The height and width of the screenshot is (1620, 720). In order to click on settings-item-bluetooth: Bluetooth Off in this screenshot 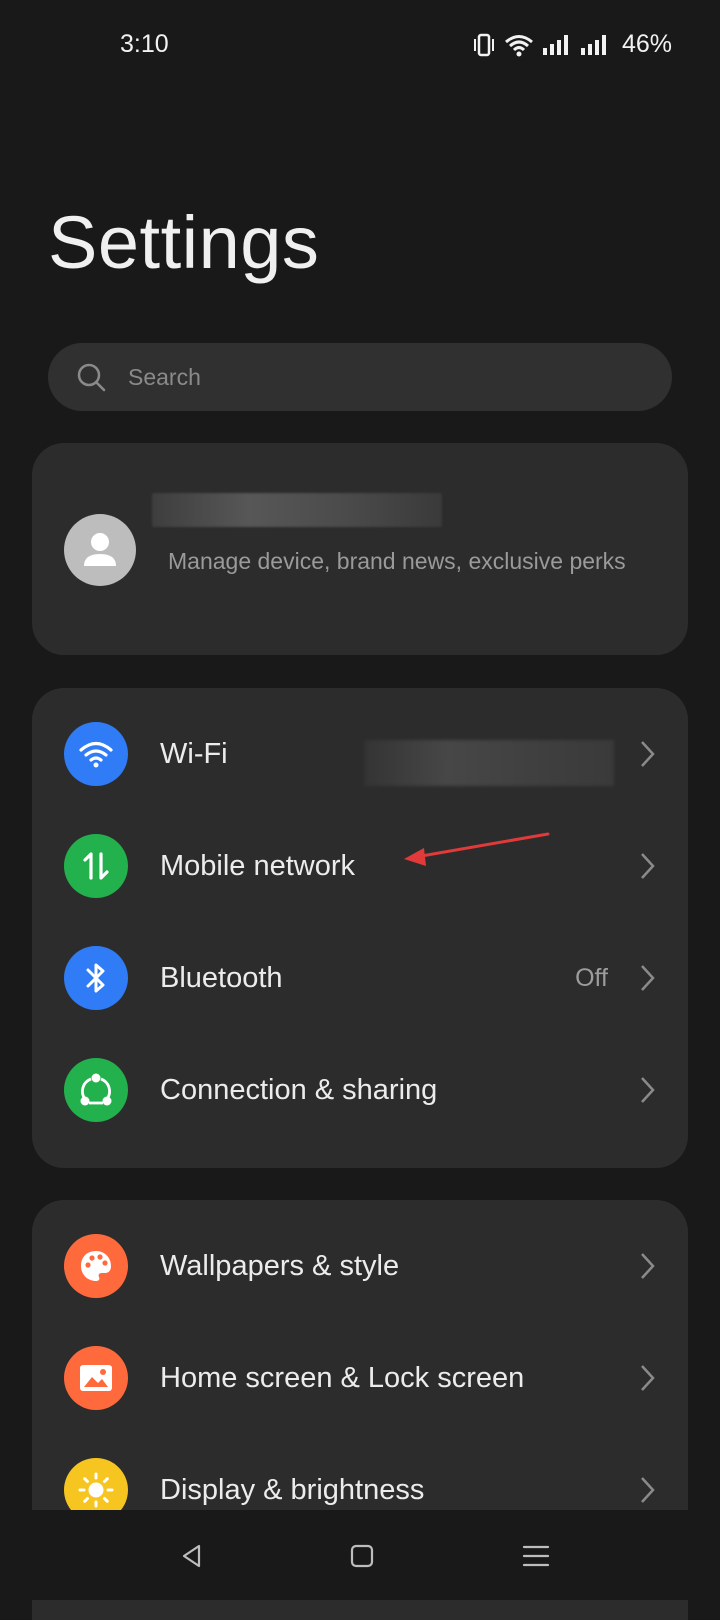, I will do `click(360, 978)`.